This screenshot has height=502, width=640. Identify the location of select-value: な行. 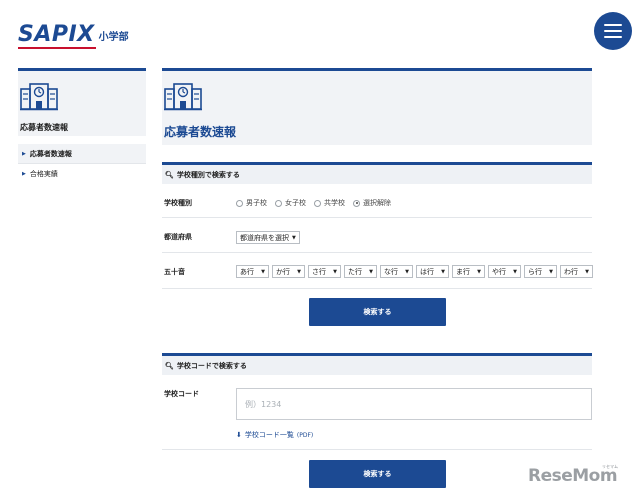
(391, 271).